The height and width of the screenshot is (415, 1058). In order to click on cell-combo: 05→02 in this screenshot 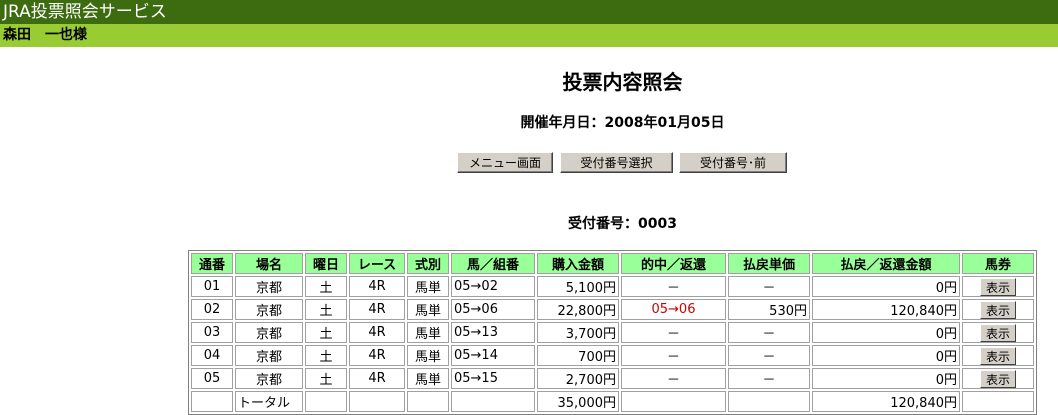, I will do `click(493, 286)`.